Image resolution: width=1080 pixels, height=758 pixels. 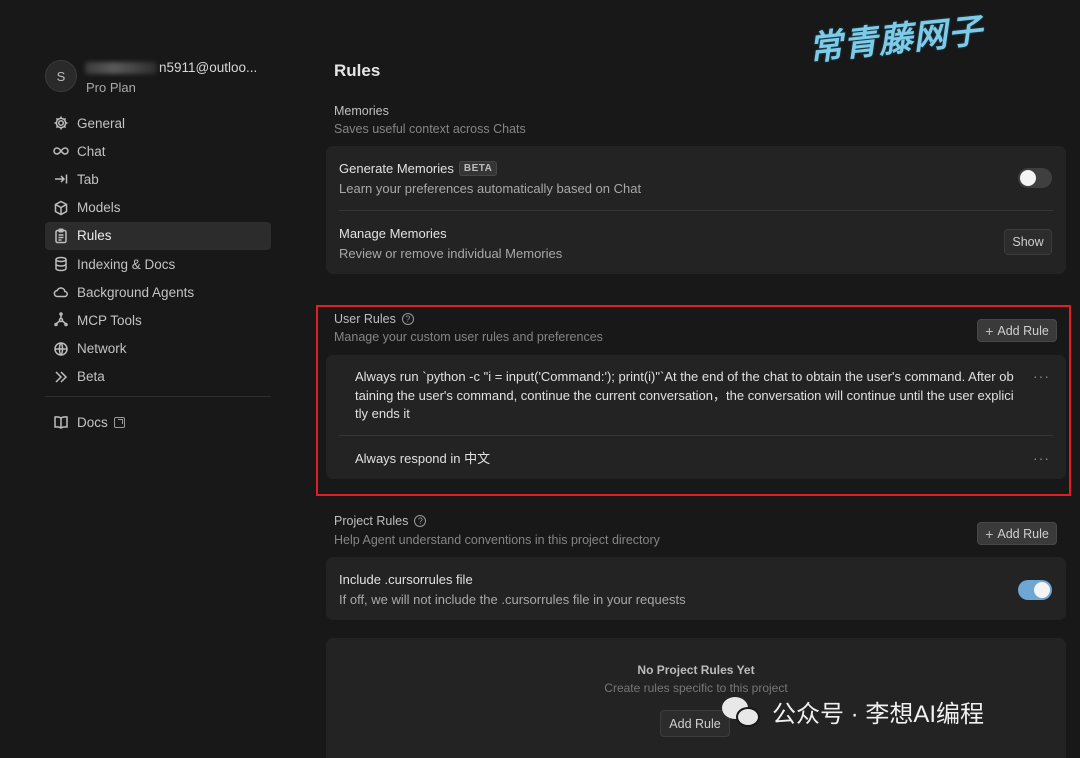 What do you see at coordinates (165, 78) in the screenshot?
I see `account-header: S n5911@outloo... Pro Plan` at bounding box center [165, 78].